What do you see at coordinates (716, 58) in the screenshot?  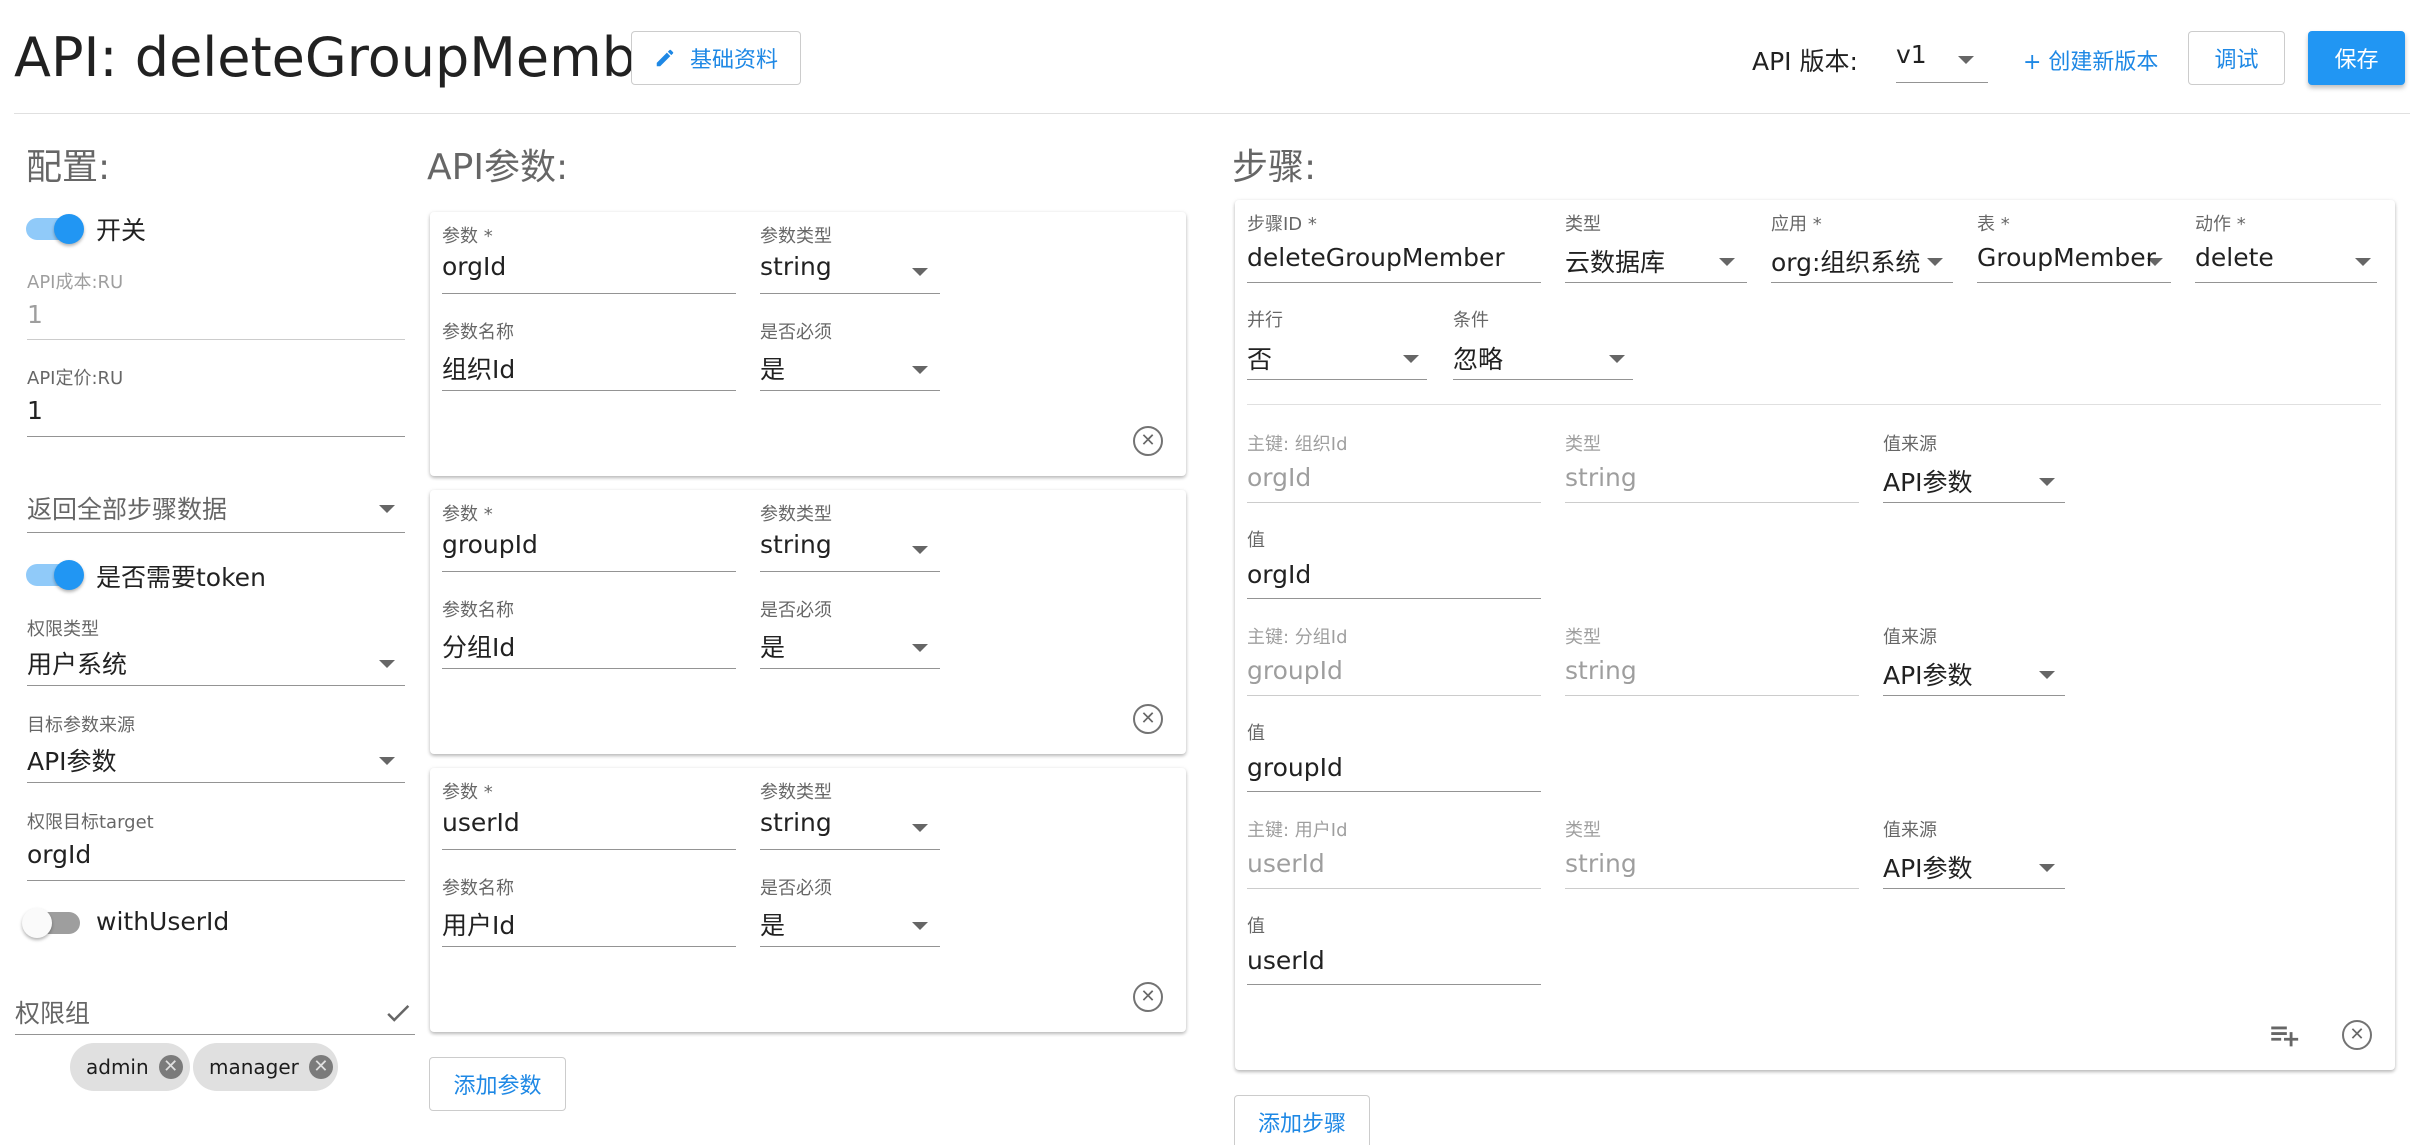 I see `basic-info-button: 基础资料` at bounding box center [716, 58].